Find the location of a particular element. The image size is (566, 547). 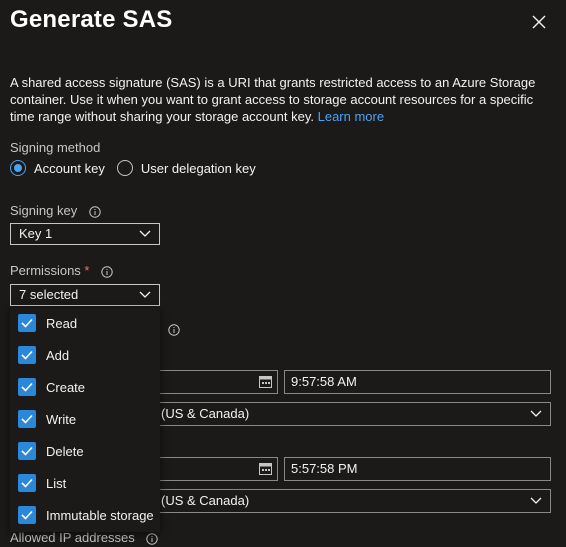

permission-option-read: Read is located at coordinates (47, 323).